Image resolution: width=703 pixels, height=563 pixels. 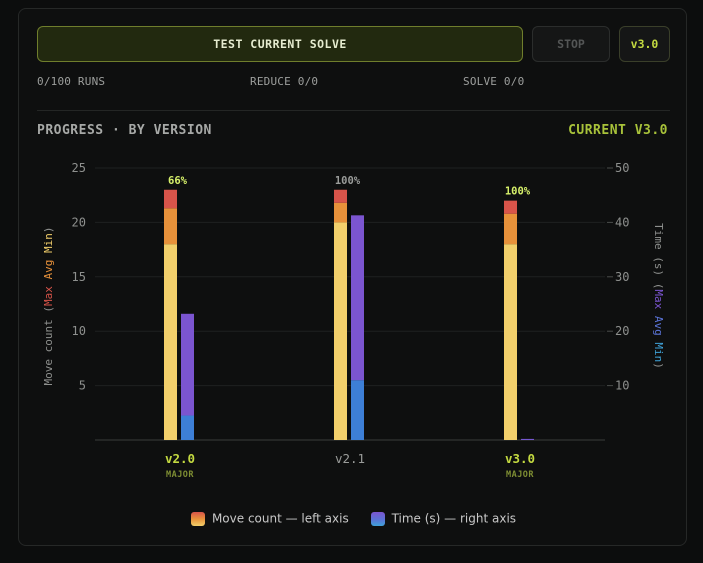 I want to click on left-axis-label-avg: Avg, so click(x=48, y=270).